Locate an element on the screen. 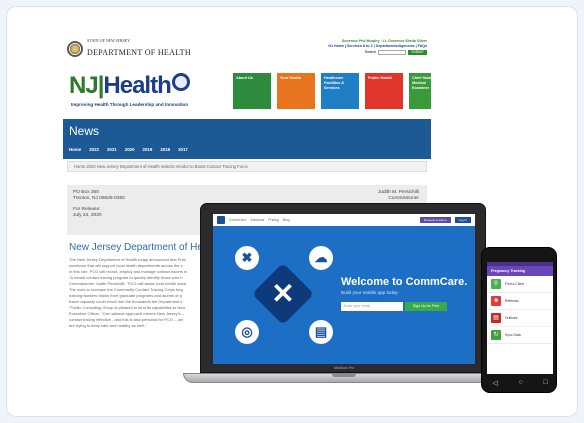 Image resolution: width=584 pixels, height=423 pixels. search-input is located at coordinates (392, 52).